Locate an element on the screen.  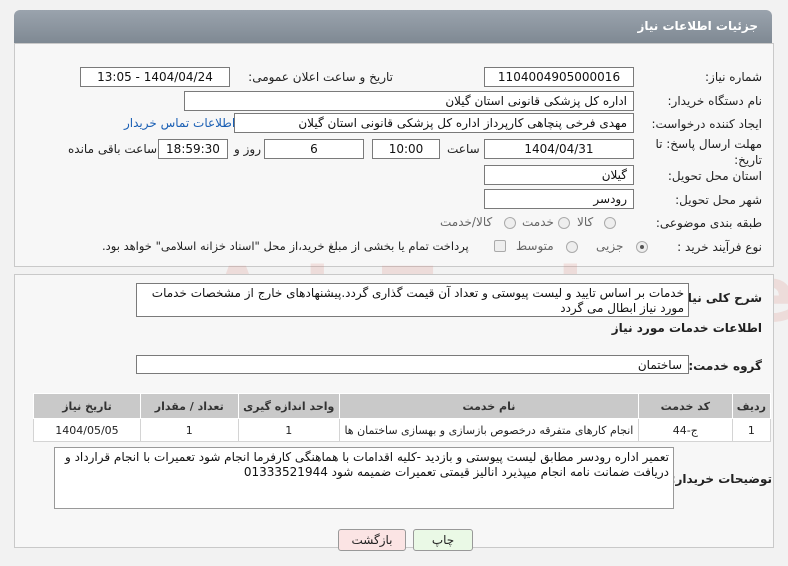
city-field: رودسر is located at coordinates (559, 199).